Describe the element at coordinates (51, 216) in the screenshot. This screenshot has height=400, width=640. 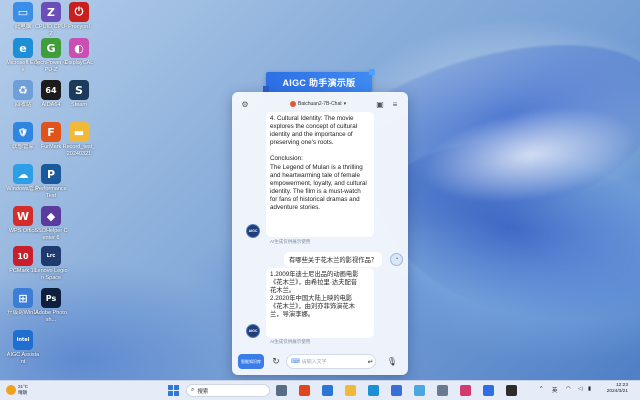
I see `ssohelper-icon: ◆` at that location.